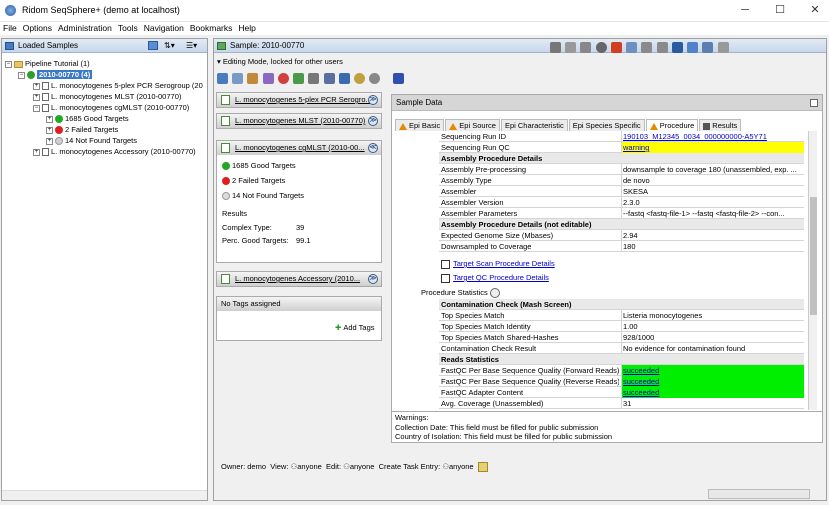  Describe the element at coordinates (299, 78) in the screenshot. I see `tree-icon` at that location.